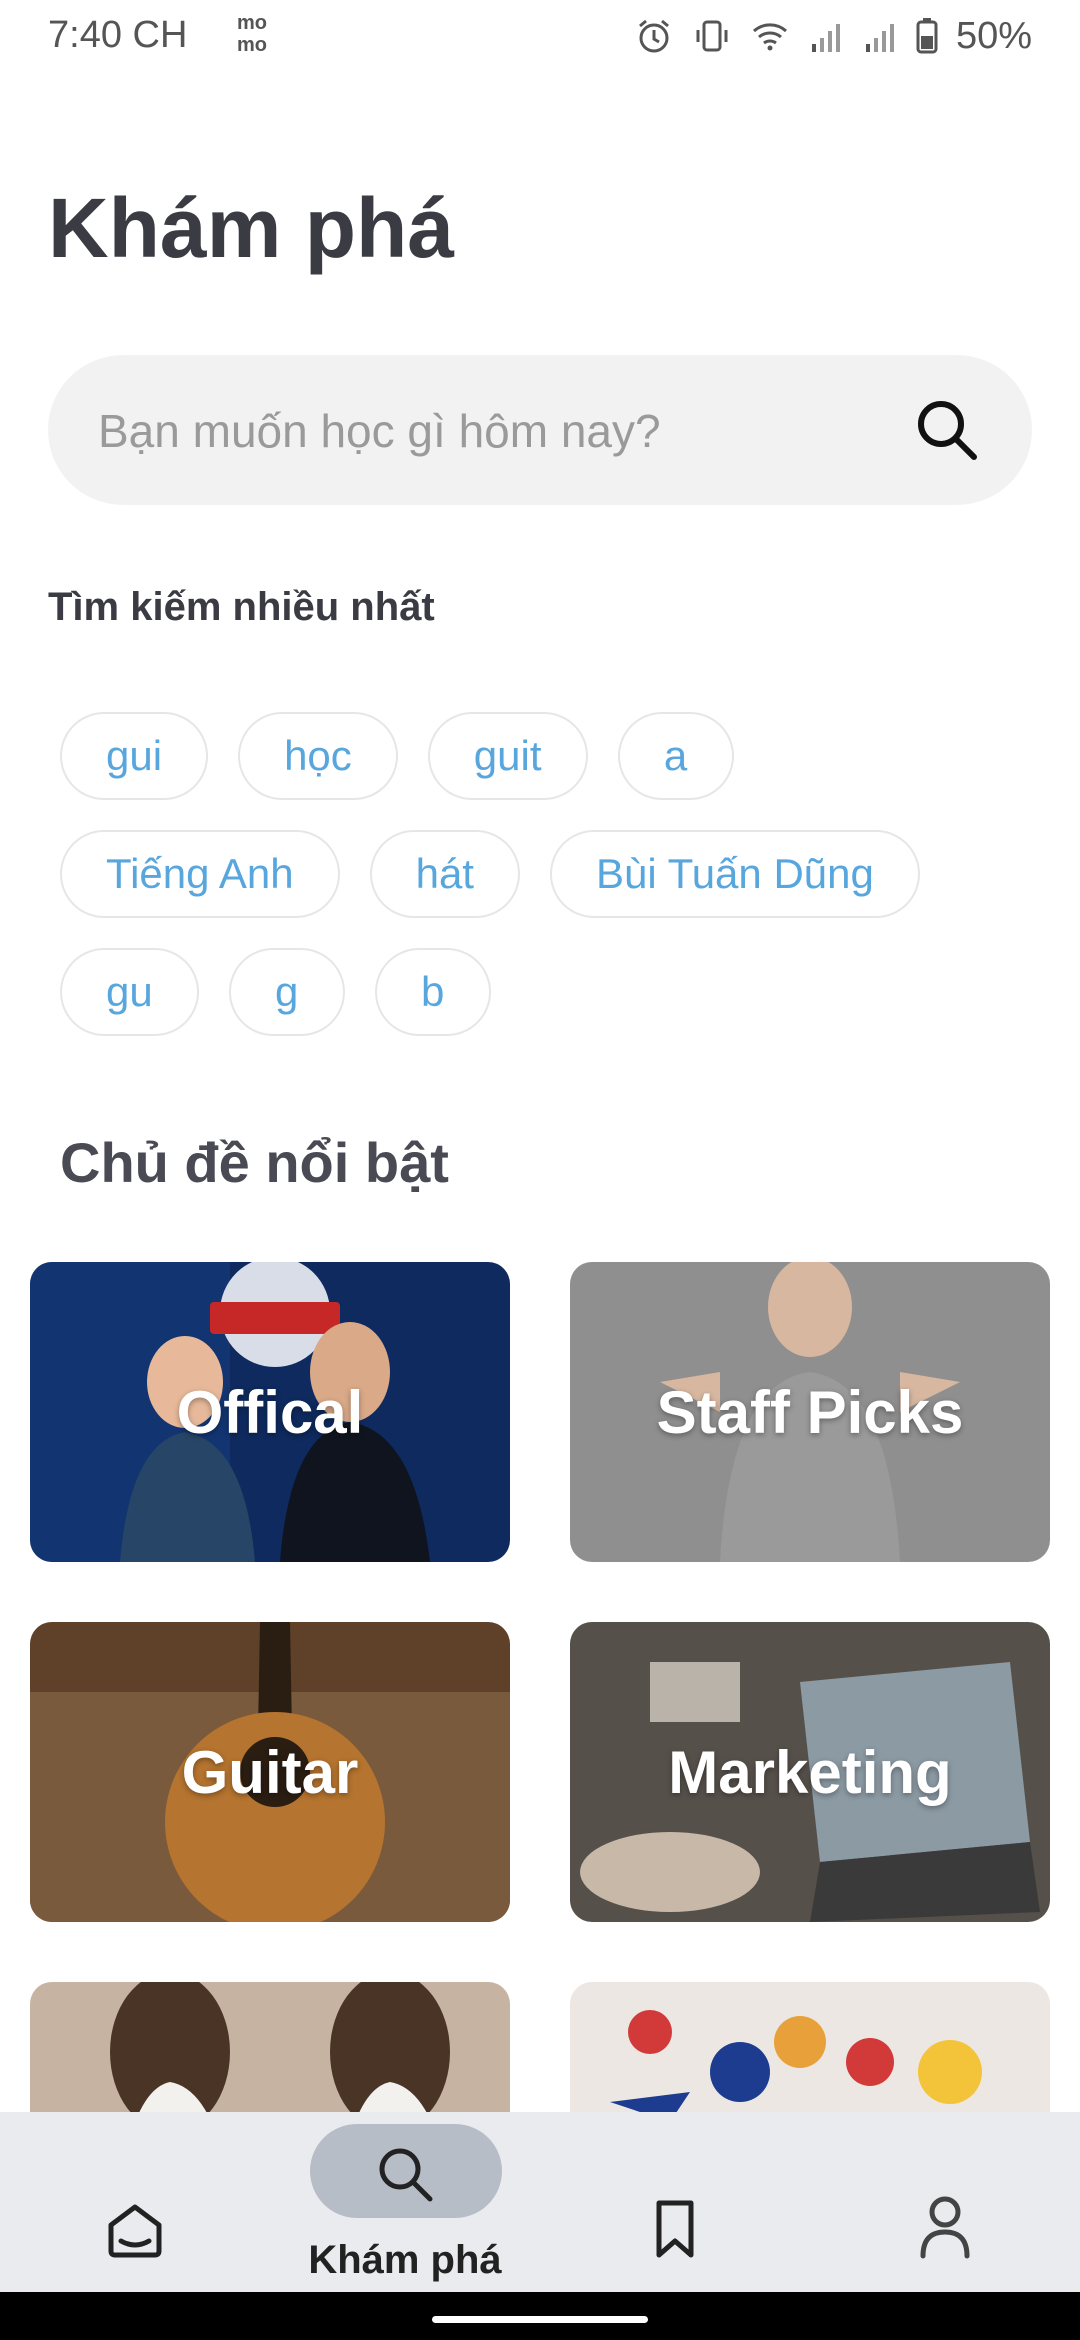  Describe the element at coordinates (927, 36) in the screenshot. I see `battery-icon` at that location.